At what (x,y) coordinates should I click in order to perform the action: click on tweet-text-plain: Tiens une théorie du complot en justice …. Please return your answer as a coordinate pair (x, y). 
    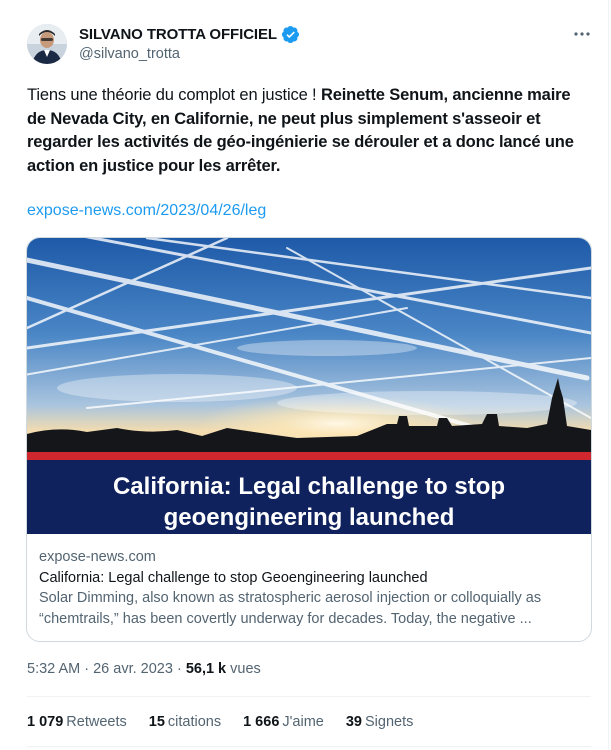
    Looking at the image, I should click on (174, 95).